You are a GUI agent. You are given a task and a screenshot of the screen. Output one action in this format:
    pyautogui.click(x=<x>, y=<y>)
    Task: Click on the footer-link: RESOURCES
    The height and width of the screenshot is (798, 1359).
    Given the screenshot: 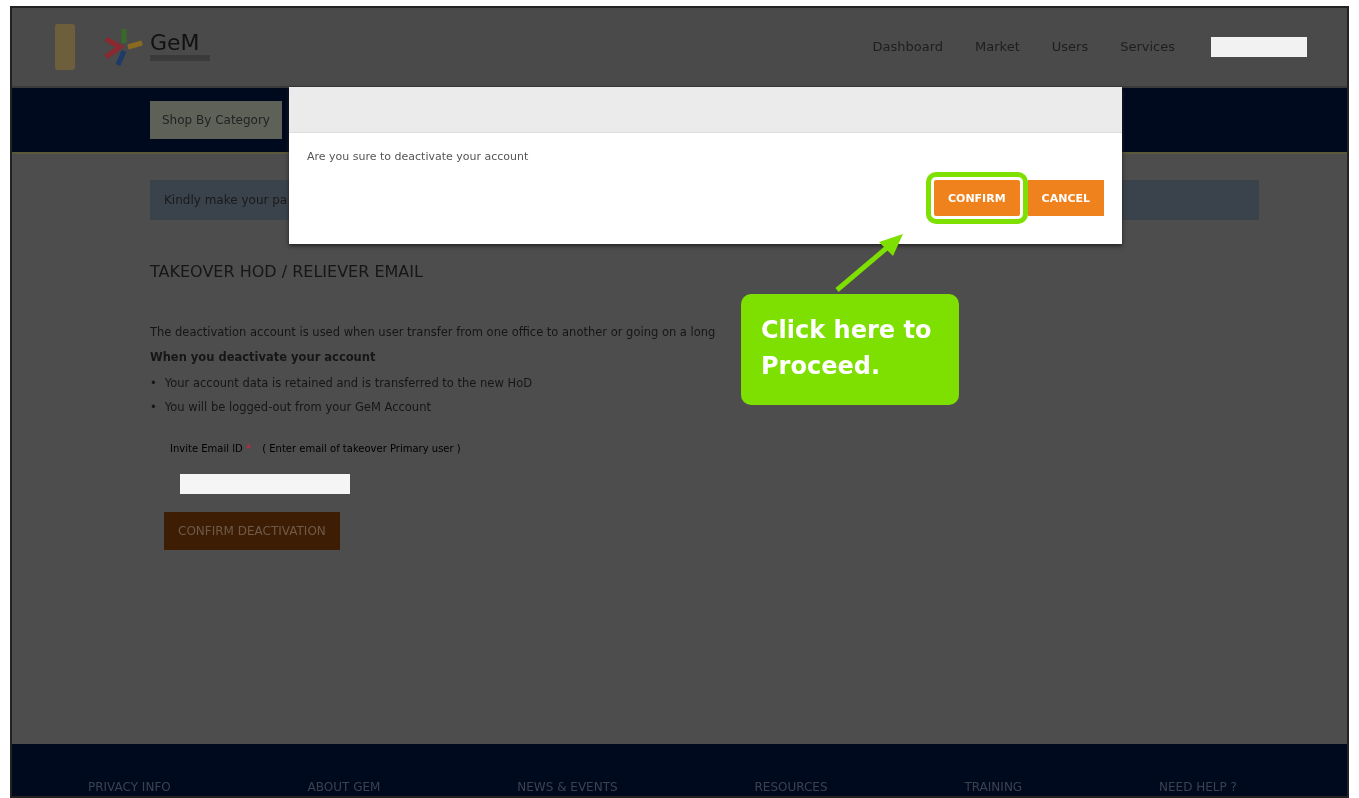 What is the action you would take?
    pyautogui.click(x=791, y=787)
    